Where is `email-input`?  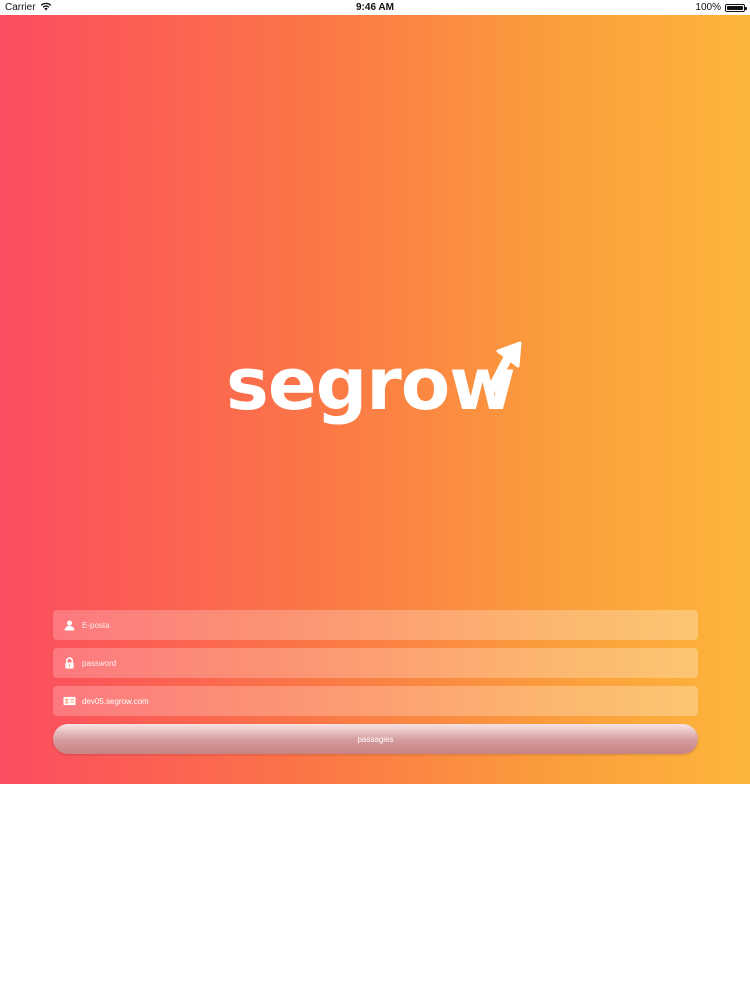
email-input is located at coordinates (390, 625).